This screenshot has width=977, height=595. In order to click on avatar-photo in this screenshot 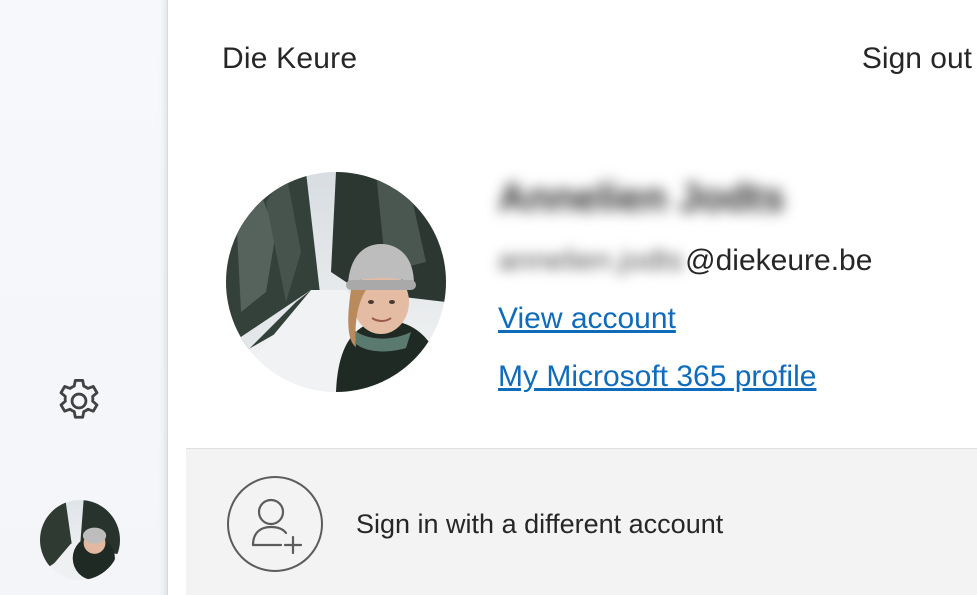, I will do `click(80, 540)`.